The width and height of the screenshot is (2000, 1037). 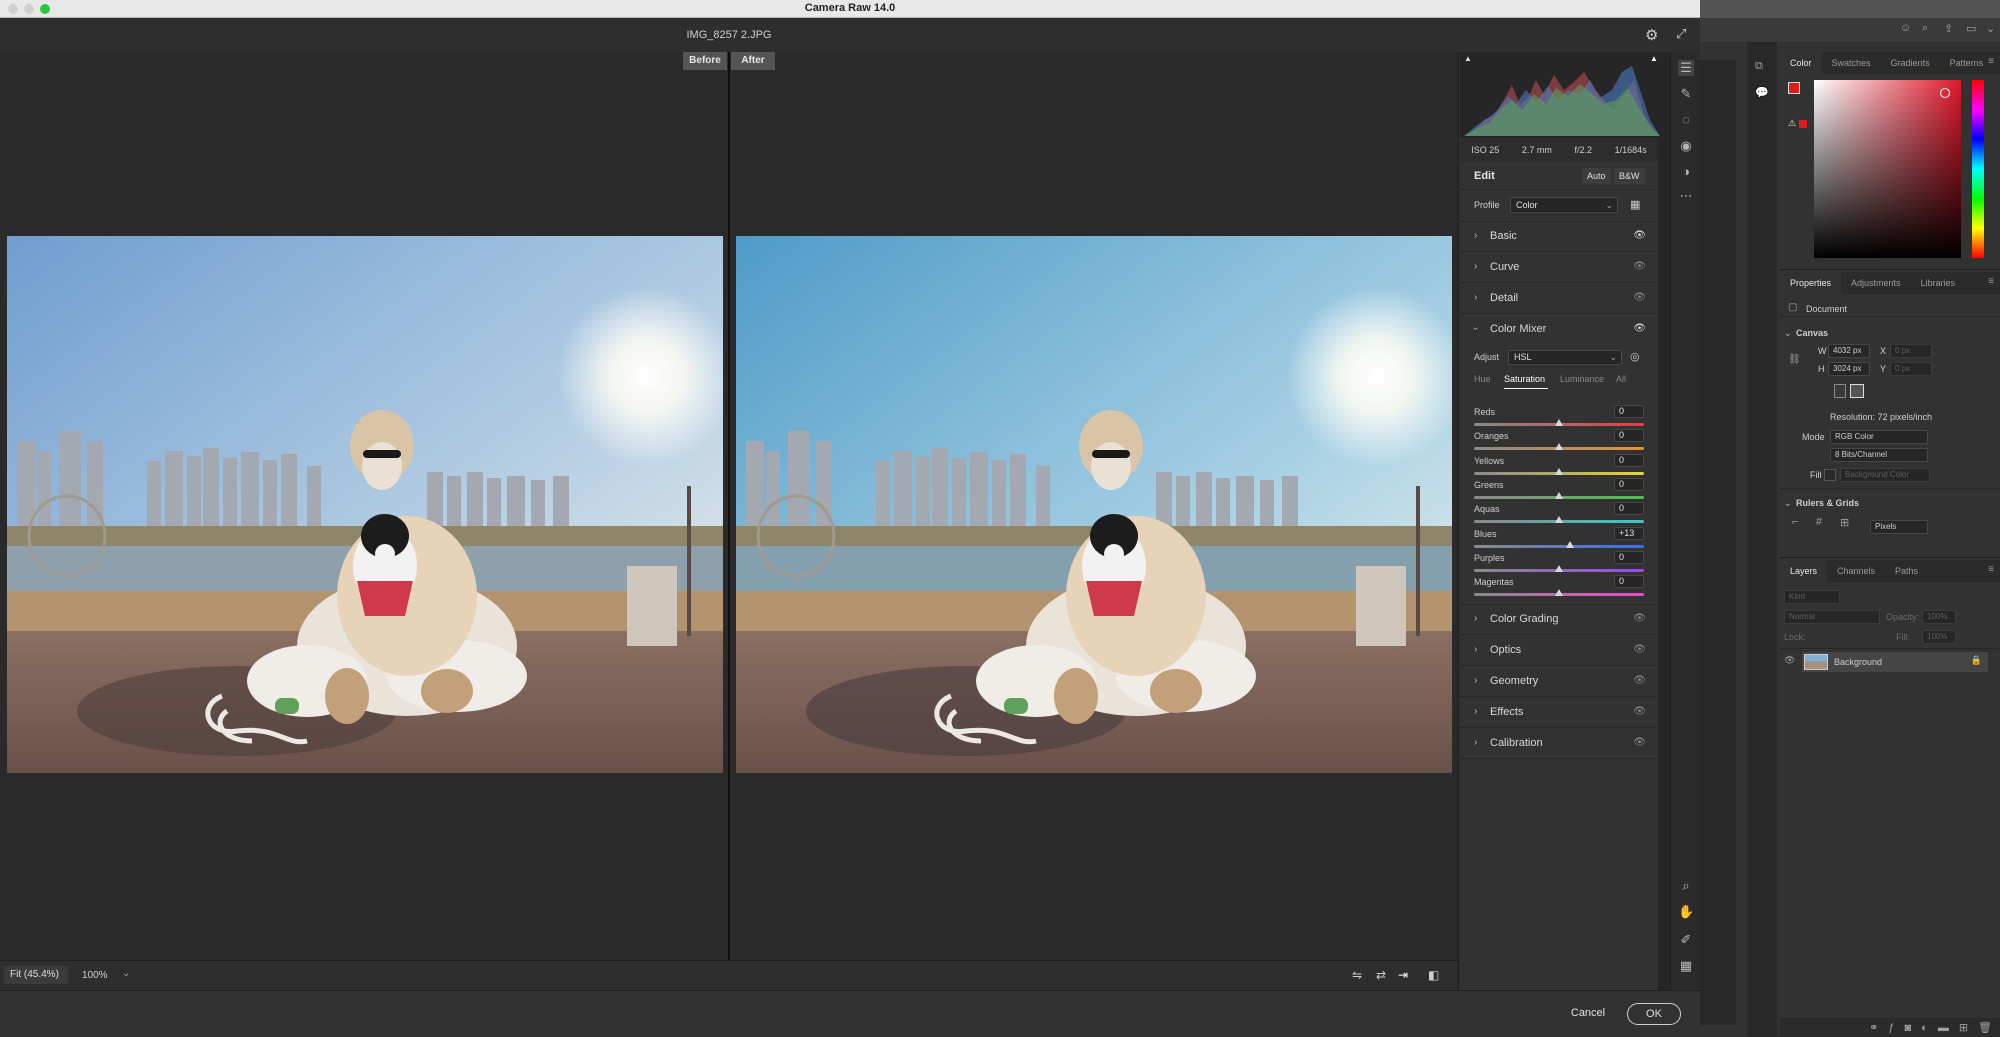 What do you see at coordinates (1879, 437) in the screenshot?
I see `mode-select: RGB Color` at bounding box center [1879, 437].